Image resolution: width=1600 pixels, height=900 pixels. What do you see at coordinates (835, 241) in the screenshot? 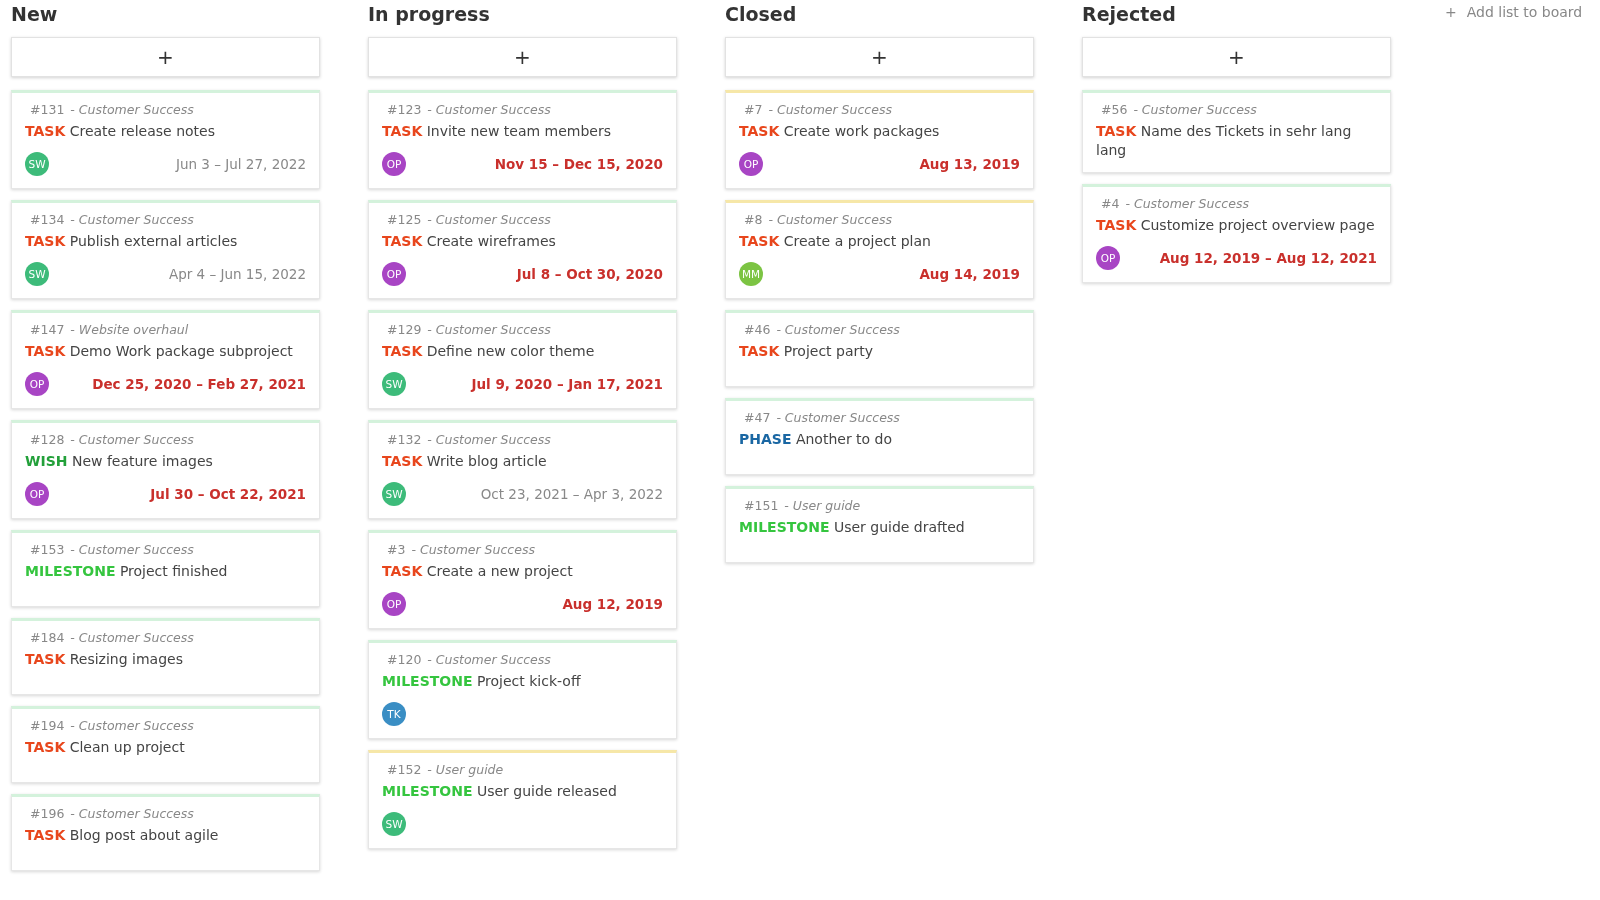
I see `card-subject: TASK Create a project plan` at bounding box center [835, 241].